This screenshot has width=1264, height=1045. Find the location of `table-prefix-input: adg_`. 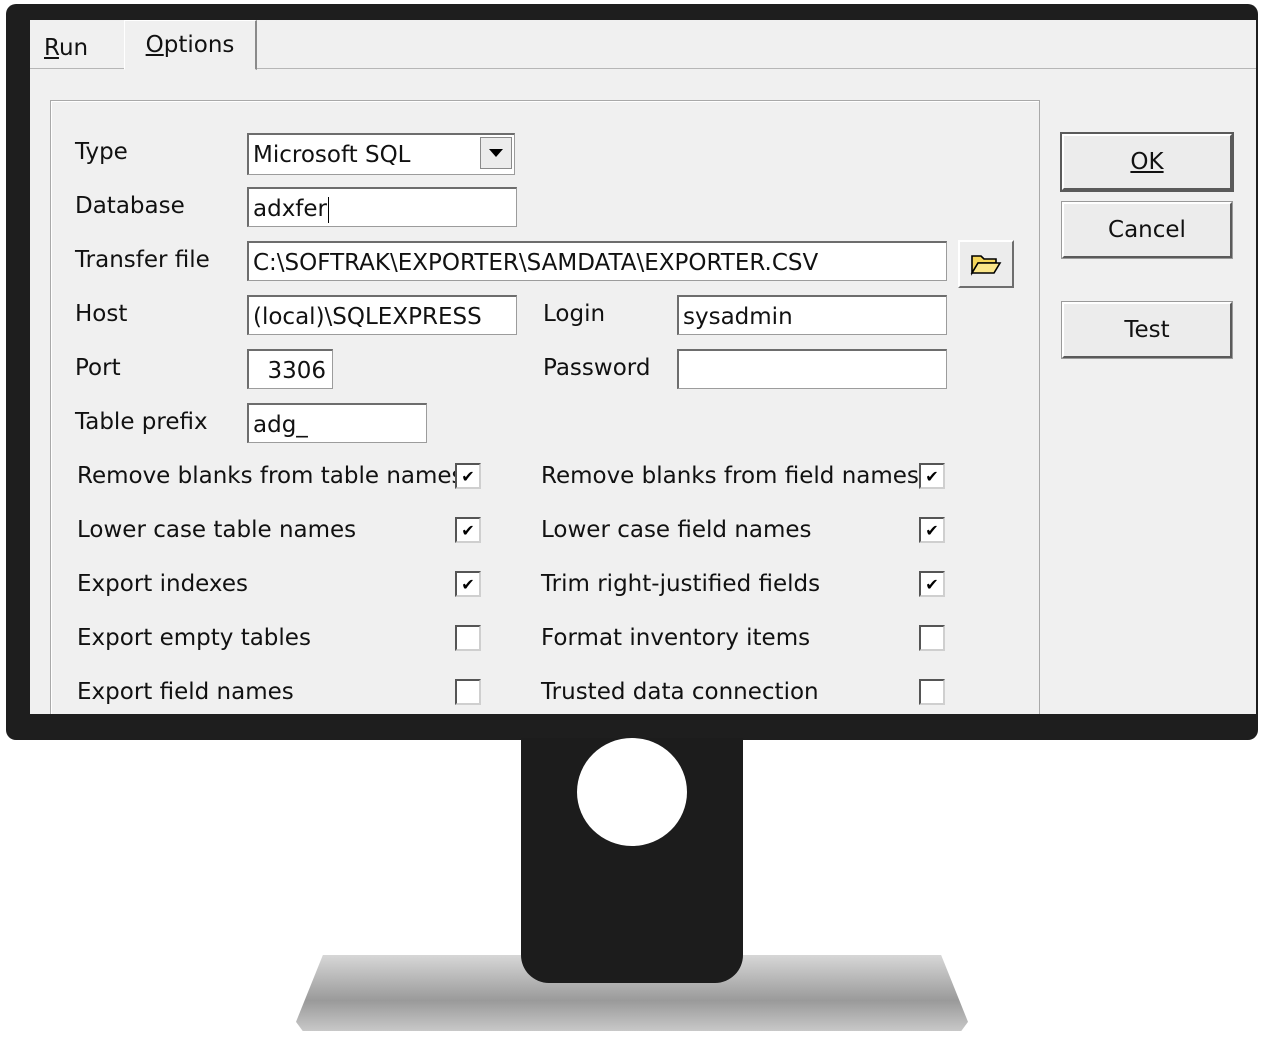

table-prefix-input: adg_ is located at coordinates (337, 423).